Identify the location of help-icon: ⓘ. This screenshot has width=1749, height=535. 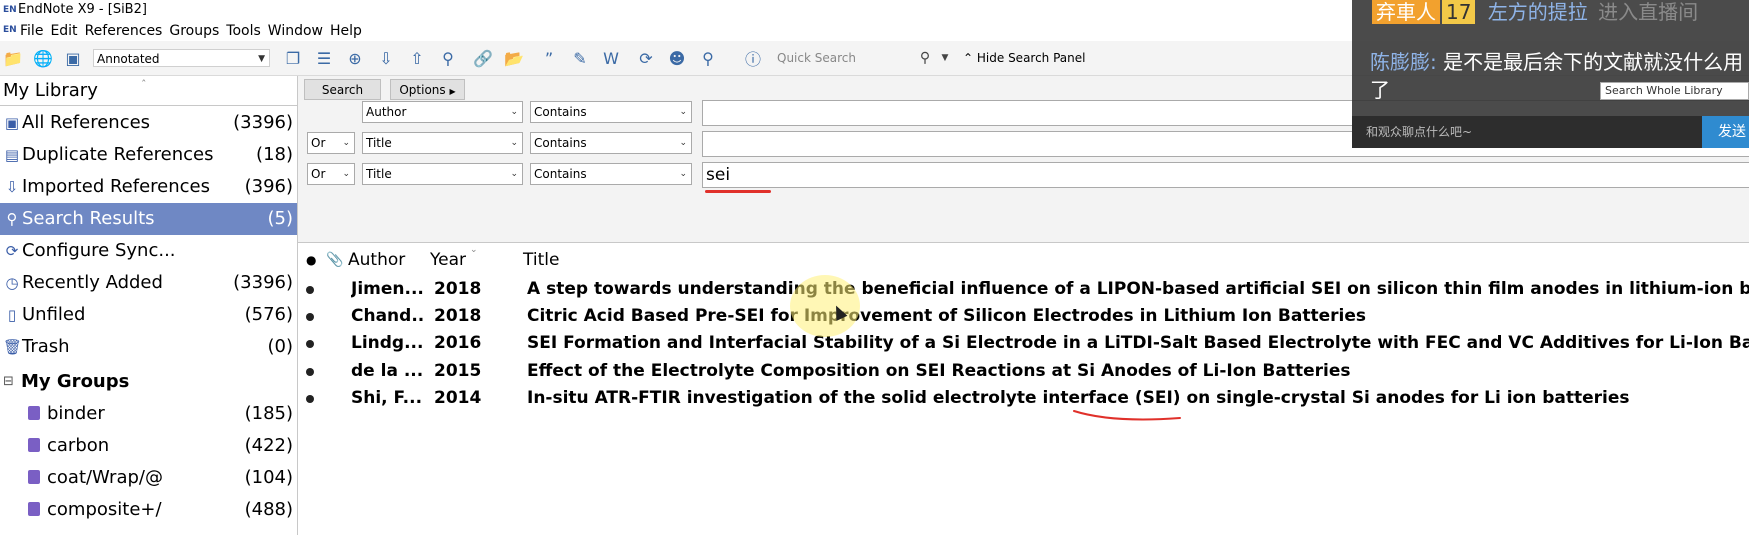
(753, 58).